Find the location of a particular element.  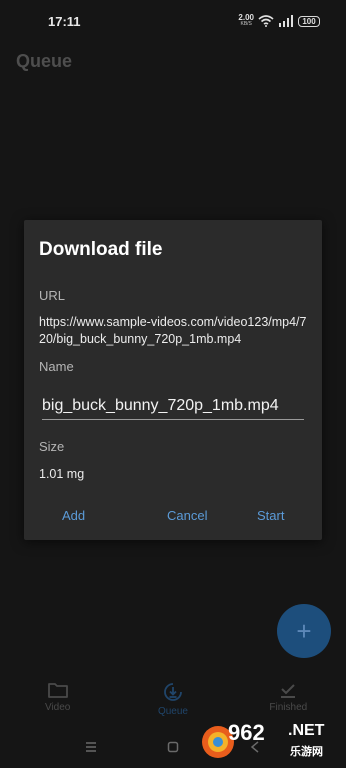

nav-item-label: Video is located at coordinates (57, 707).